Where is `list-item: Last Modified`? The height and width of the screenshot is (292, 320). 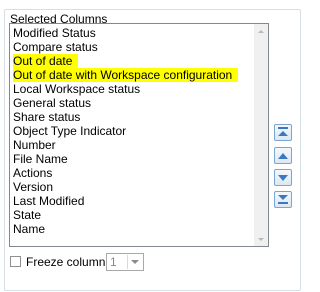
list-item: Last Modified is located at coordinates (132, 201).